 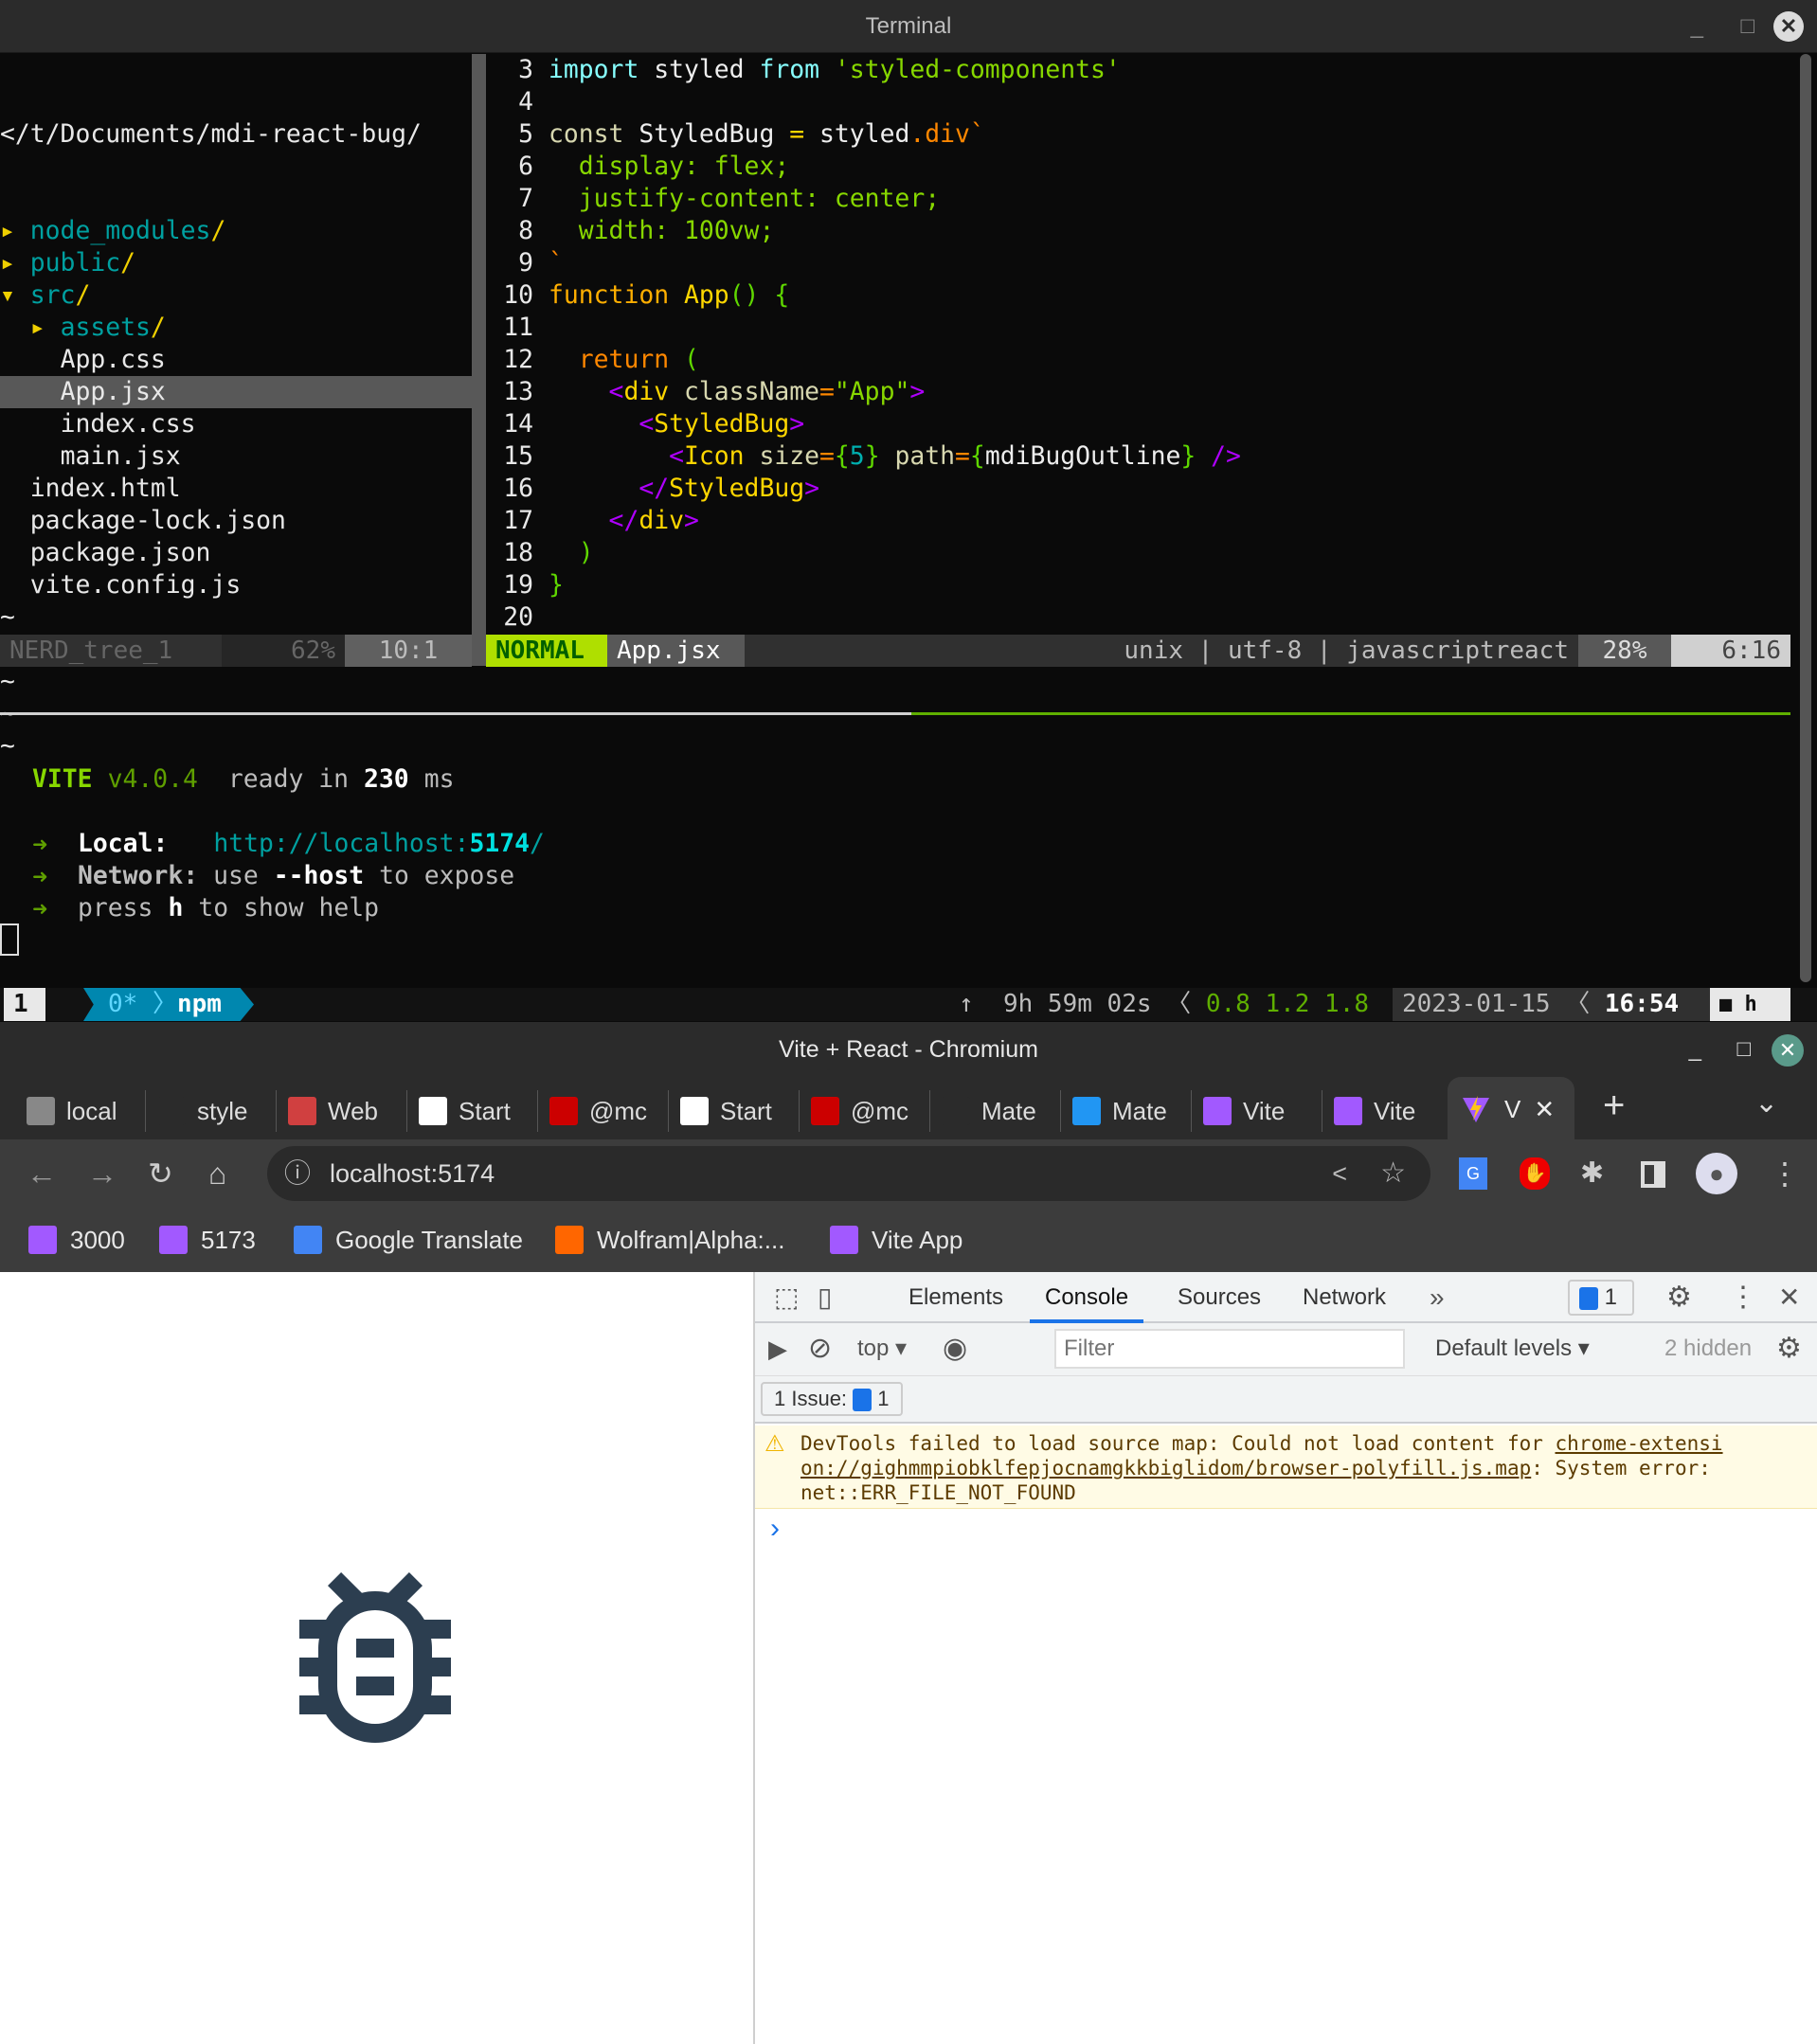 What do you see at coordinates (236, 424) in the screenshot?
I see `nerdtree-item: index.css` at bounding box center [236, 424].